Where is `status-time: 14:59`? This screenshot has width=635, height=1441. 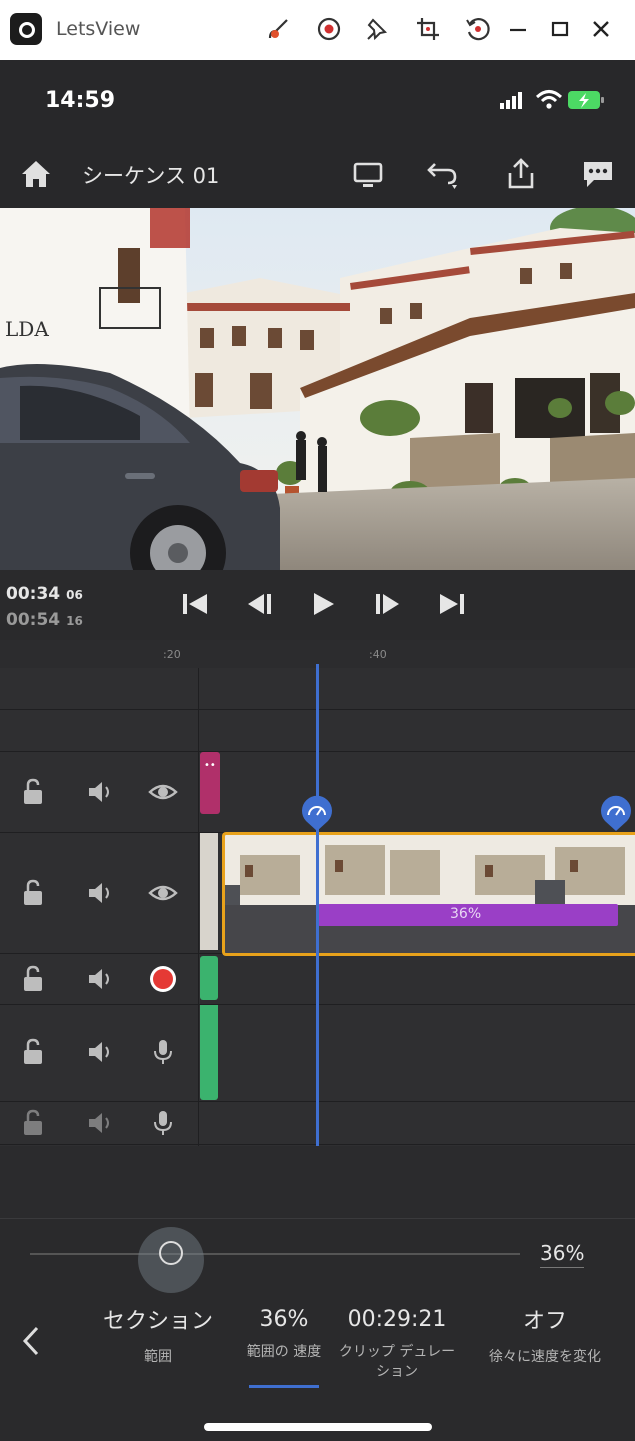
status-time: 14:59 is located at coordinates (80, 100).